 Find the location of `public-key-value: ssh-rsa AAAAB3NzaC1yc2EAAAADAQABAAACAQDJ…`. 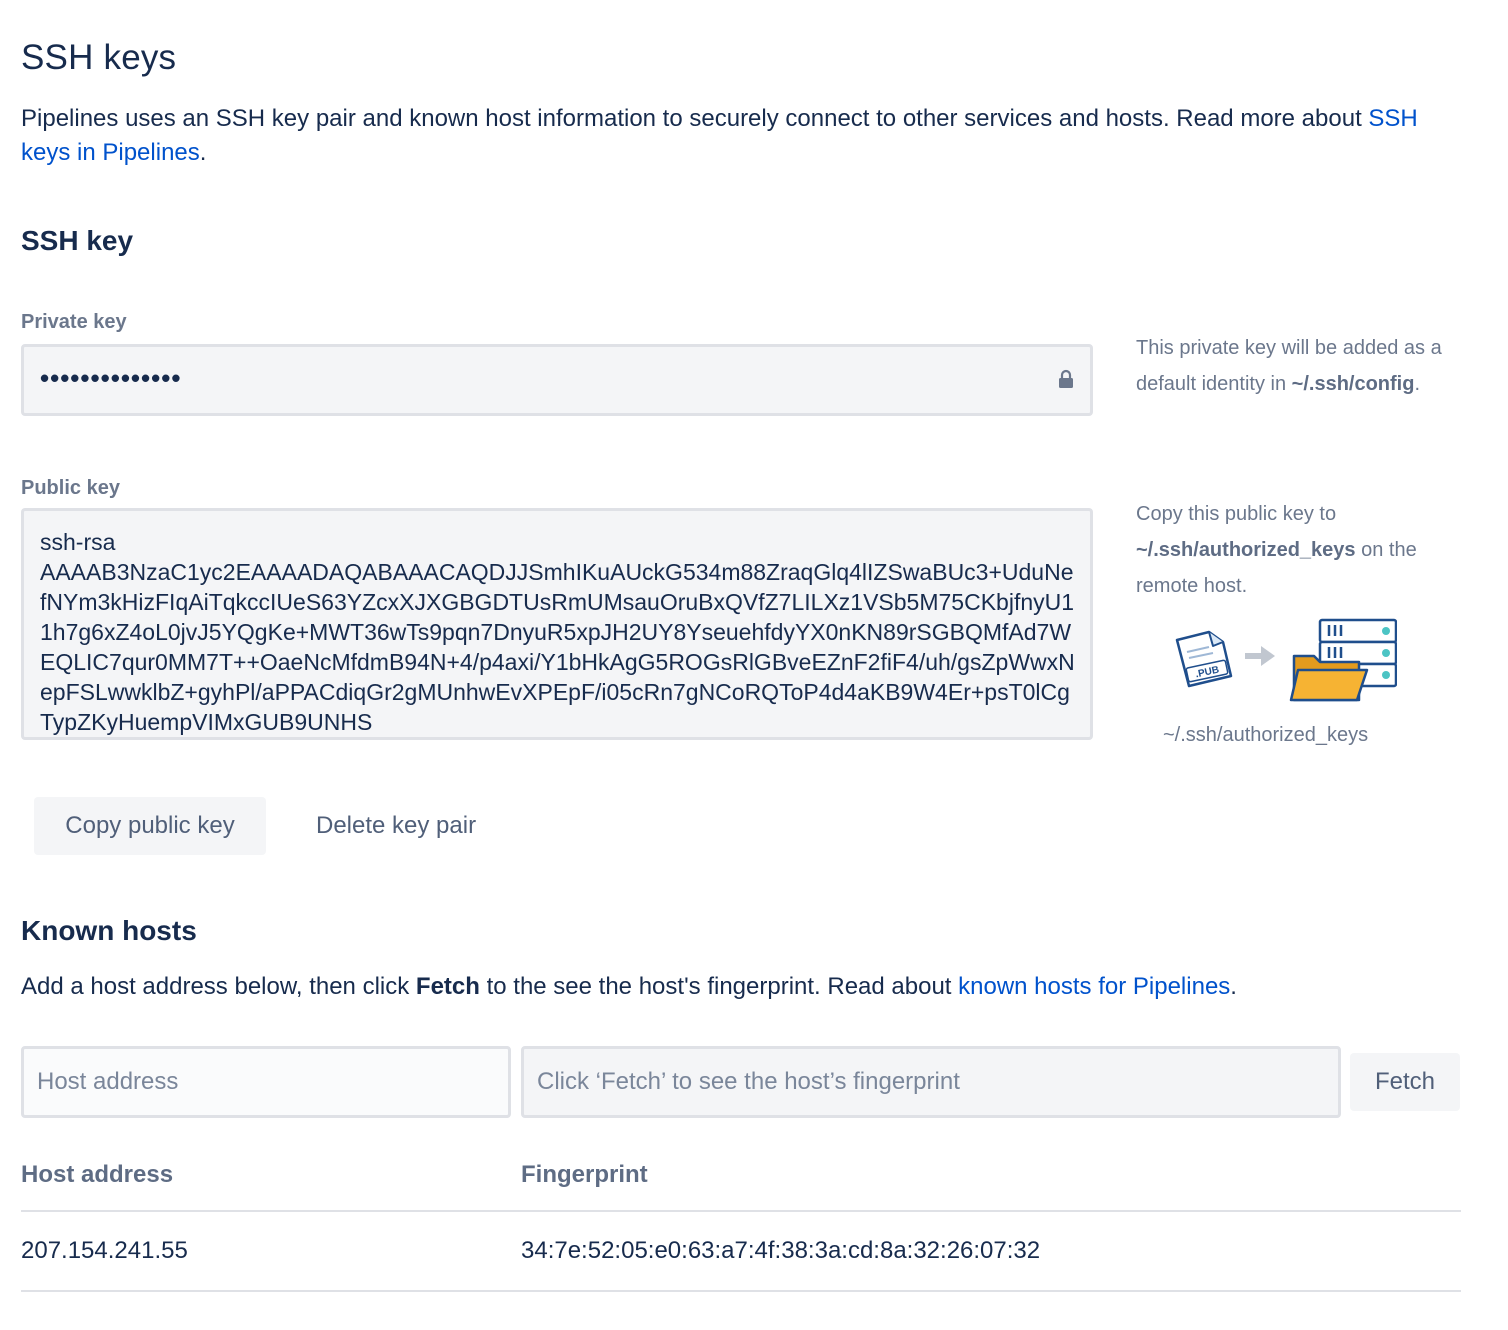

public-key-value: ssh-rsa AAAAB3NzaC1yc2EAAAADAQABAAACAQDJ… is located at coordinates (557, 632).